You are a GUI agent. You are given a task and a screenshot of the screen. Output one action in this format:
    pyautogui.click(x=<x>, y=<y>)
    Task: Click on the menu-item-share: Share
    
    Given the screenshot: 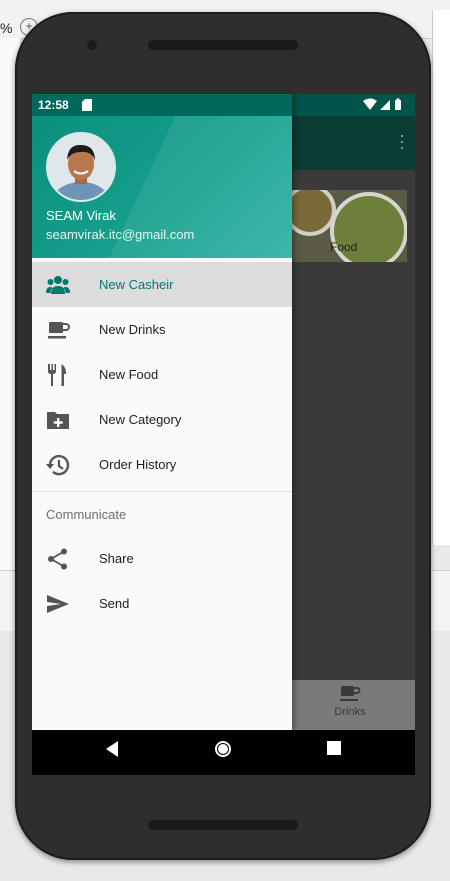 What is the action you would take?
    pyautogui.click(x=162, y=558)
    